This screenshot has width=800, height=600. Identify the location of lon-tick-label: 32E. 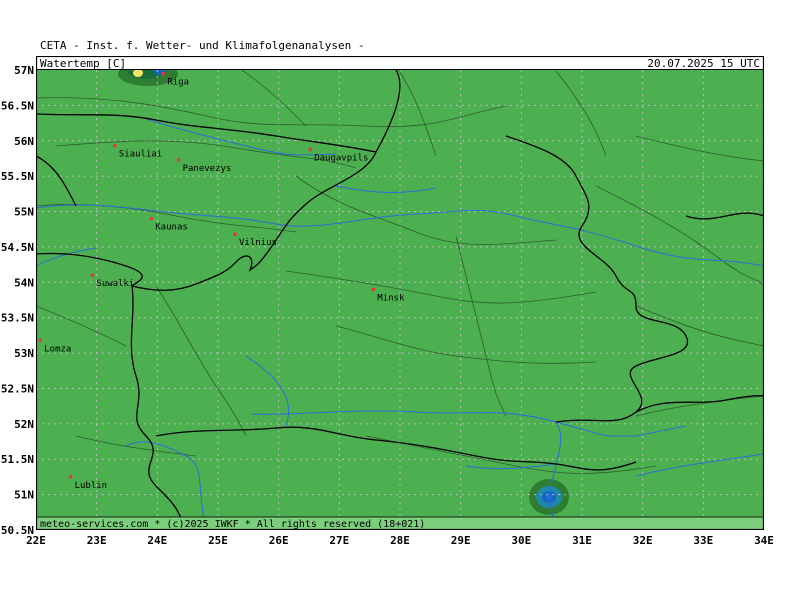
(643, 540).